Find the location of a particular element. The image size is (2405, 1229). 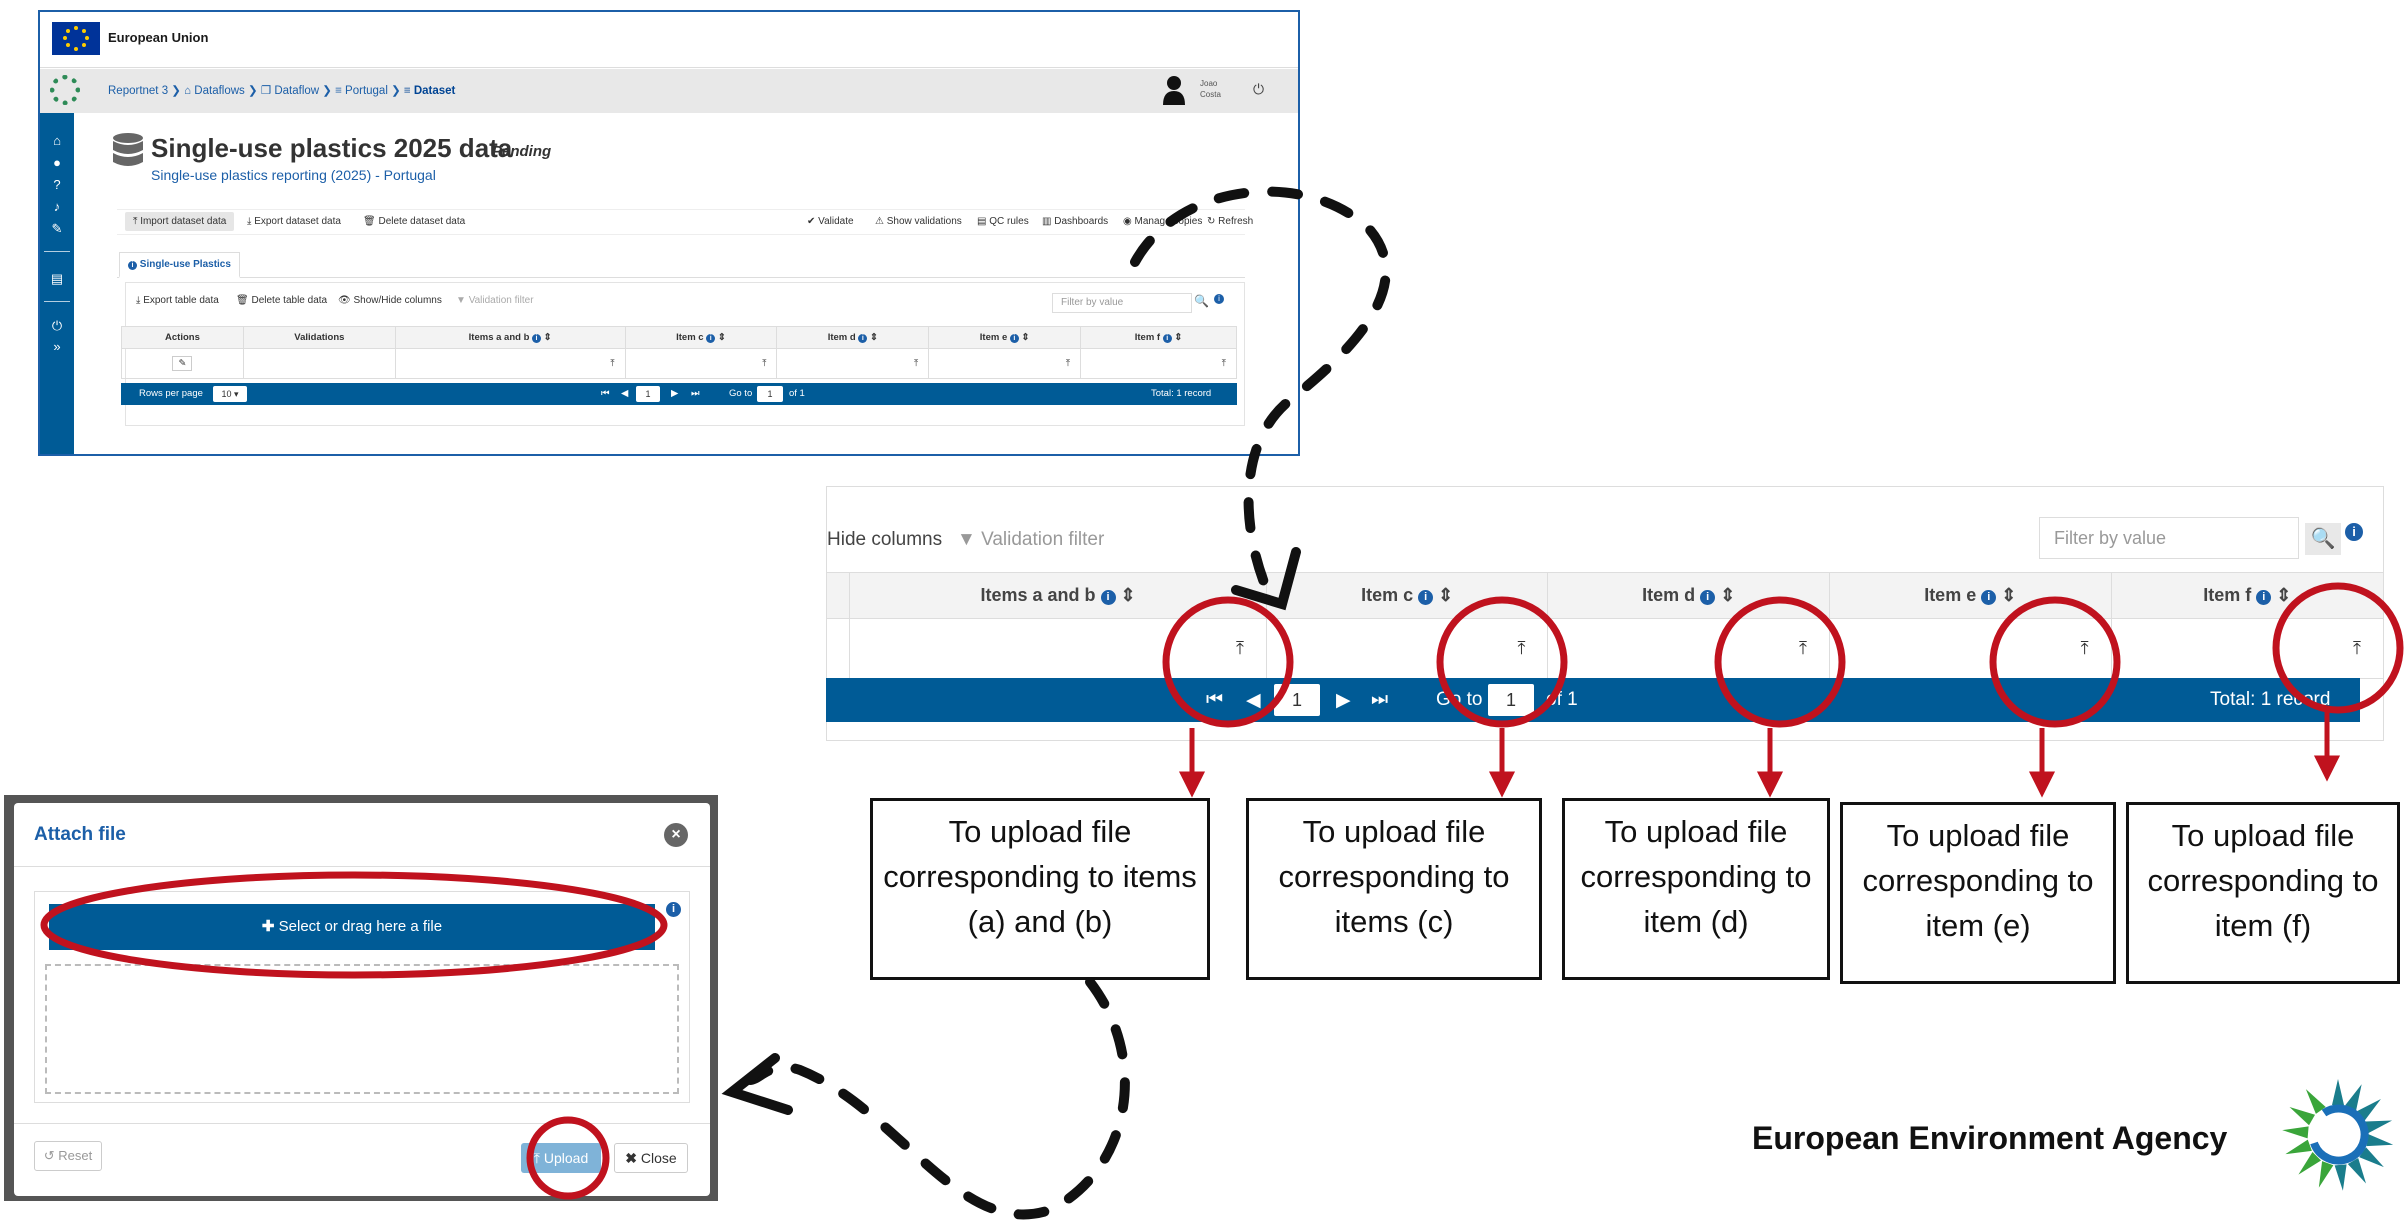

callout-item-e: To upload file corresponding to item (e) is located at coordinates (1978, 893).